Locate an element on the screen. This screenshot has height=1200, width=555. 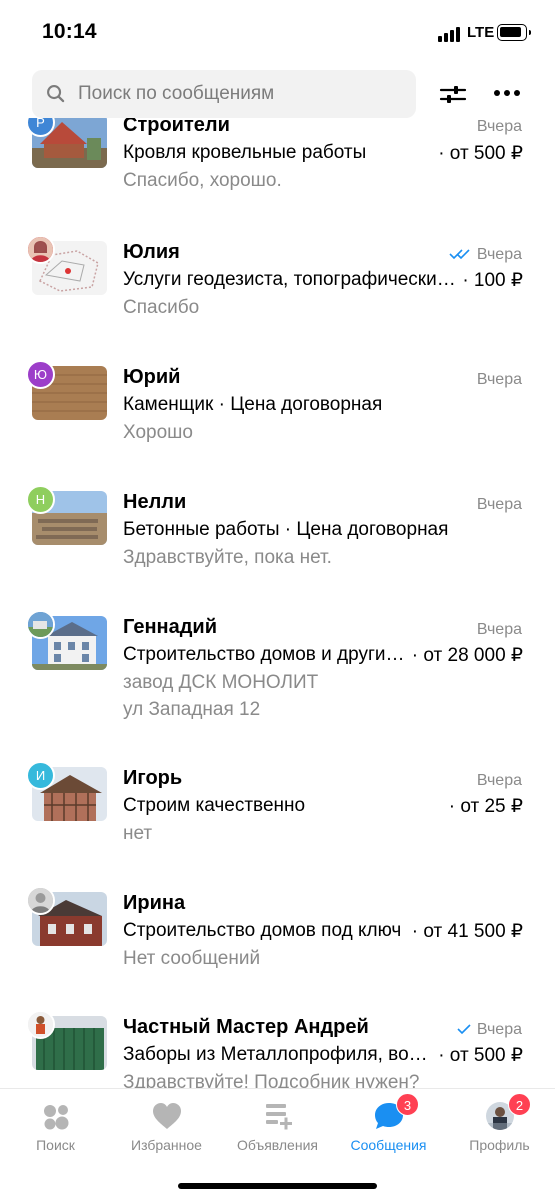
message-preview: Хорошо is located at coordinates (158, 432).